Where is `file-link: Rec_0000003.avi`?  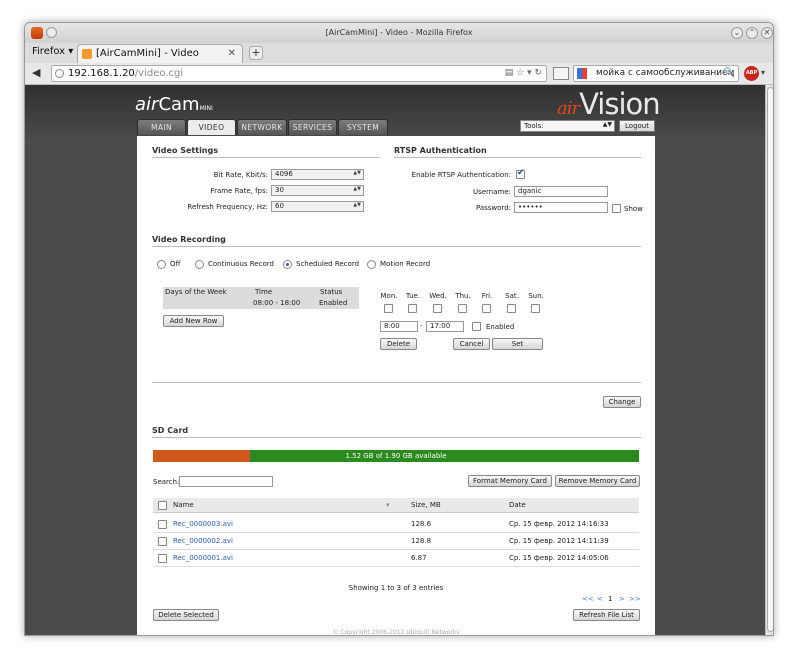
file-link: Rec_0000003.avi is located at coordinates (203, 524).